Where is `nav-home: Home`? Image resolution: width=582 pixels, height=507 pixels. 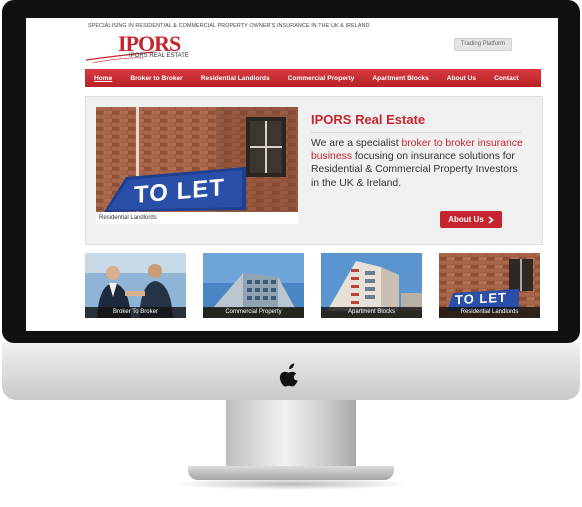
nav-home: Home is located at coordinates (103, 78).